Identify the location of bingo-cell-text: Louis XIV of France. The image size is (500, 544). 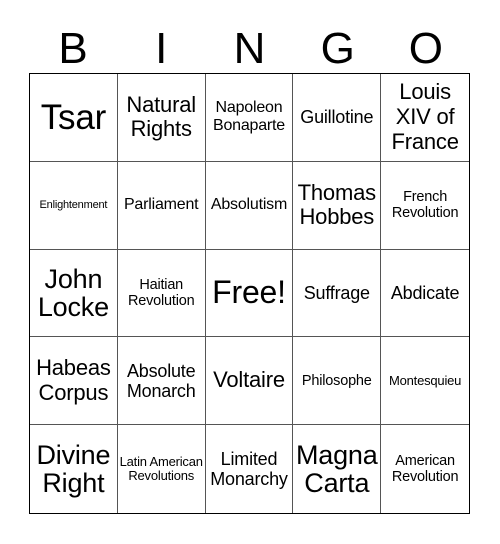
(425, 116).